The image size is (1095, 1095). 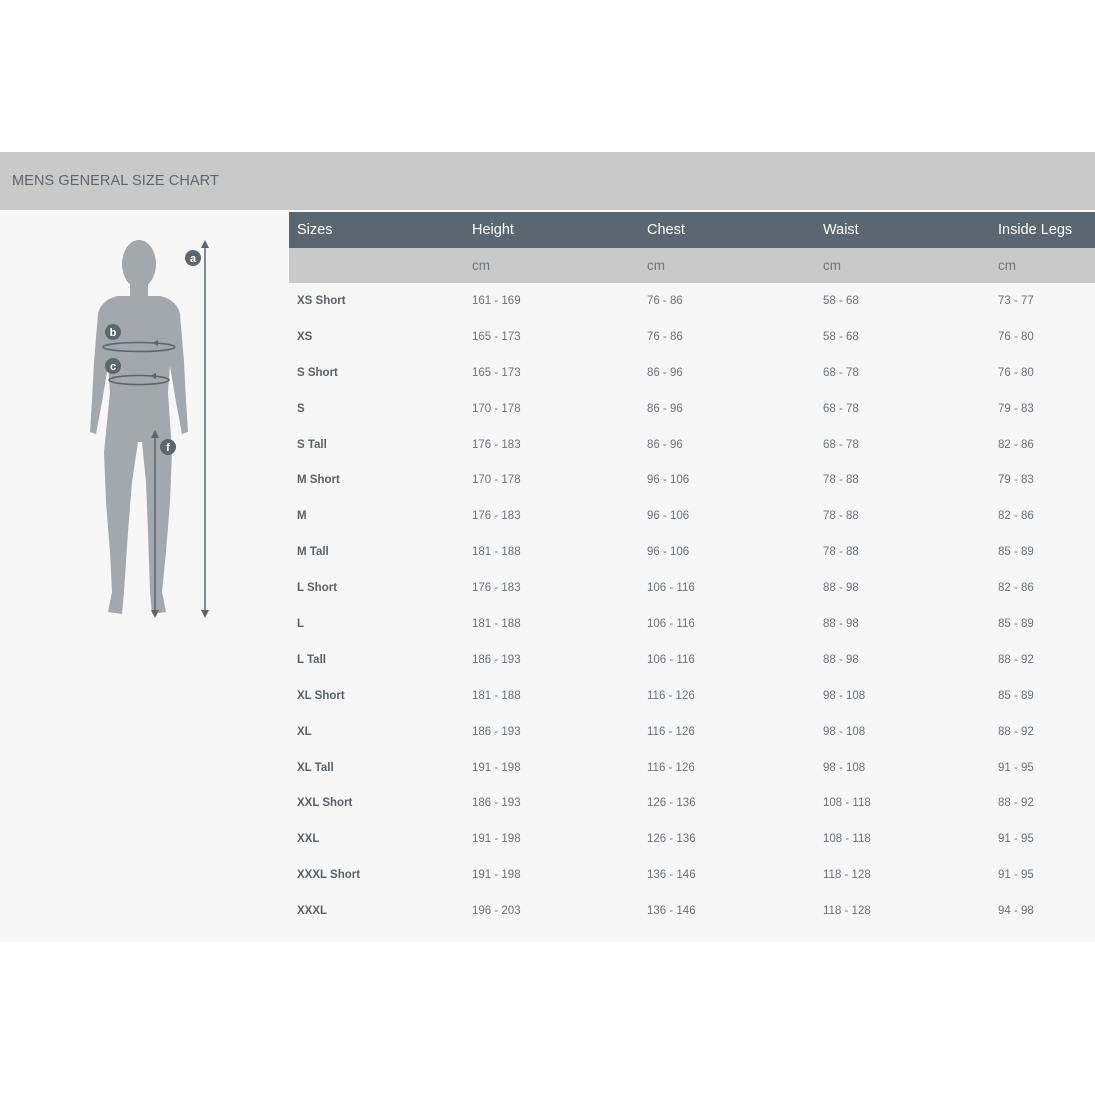 I want to click on table-row: S Short 165 - 173 86 - 96 68 - 78 76 - 80, so click(x=692, y=373).